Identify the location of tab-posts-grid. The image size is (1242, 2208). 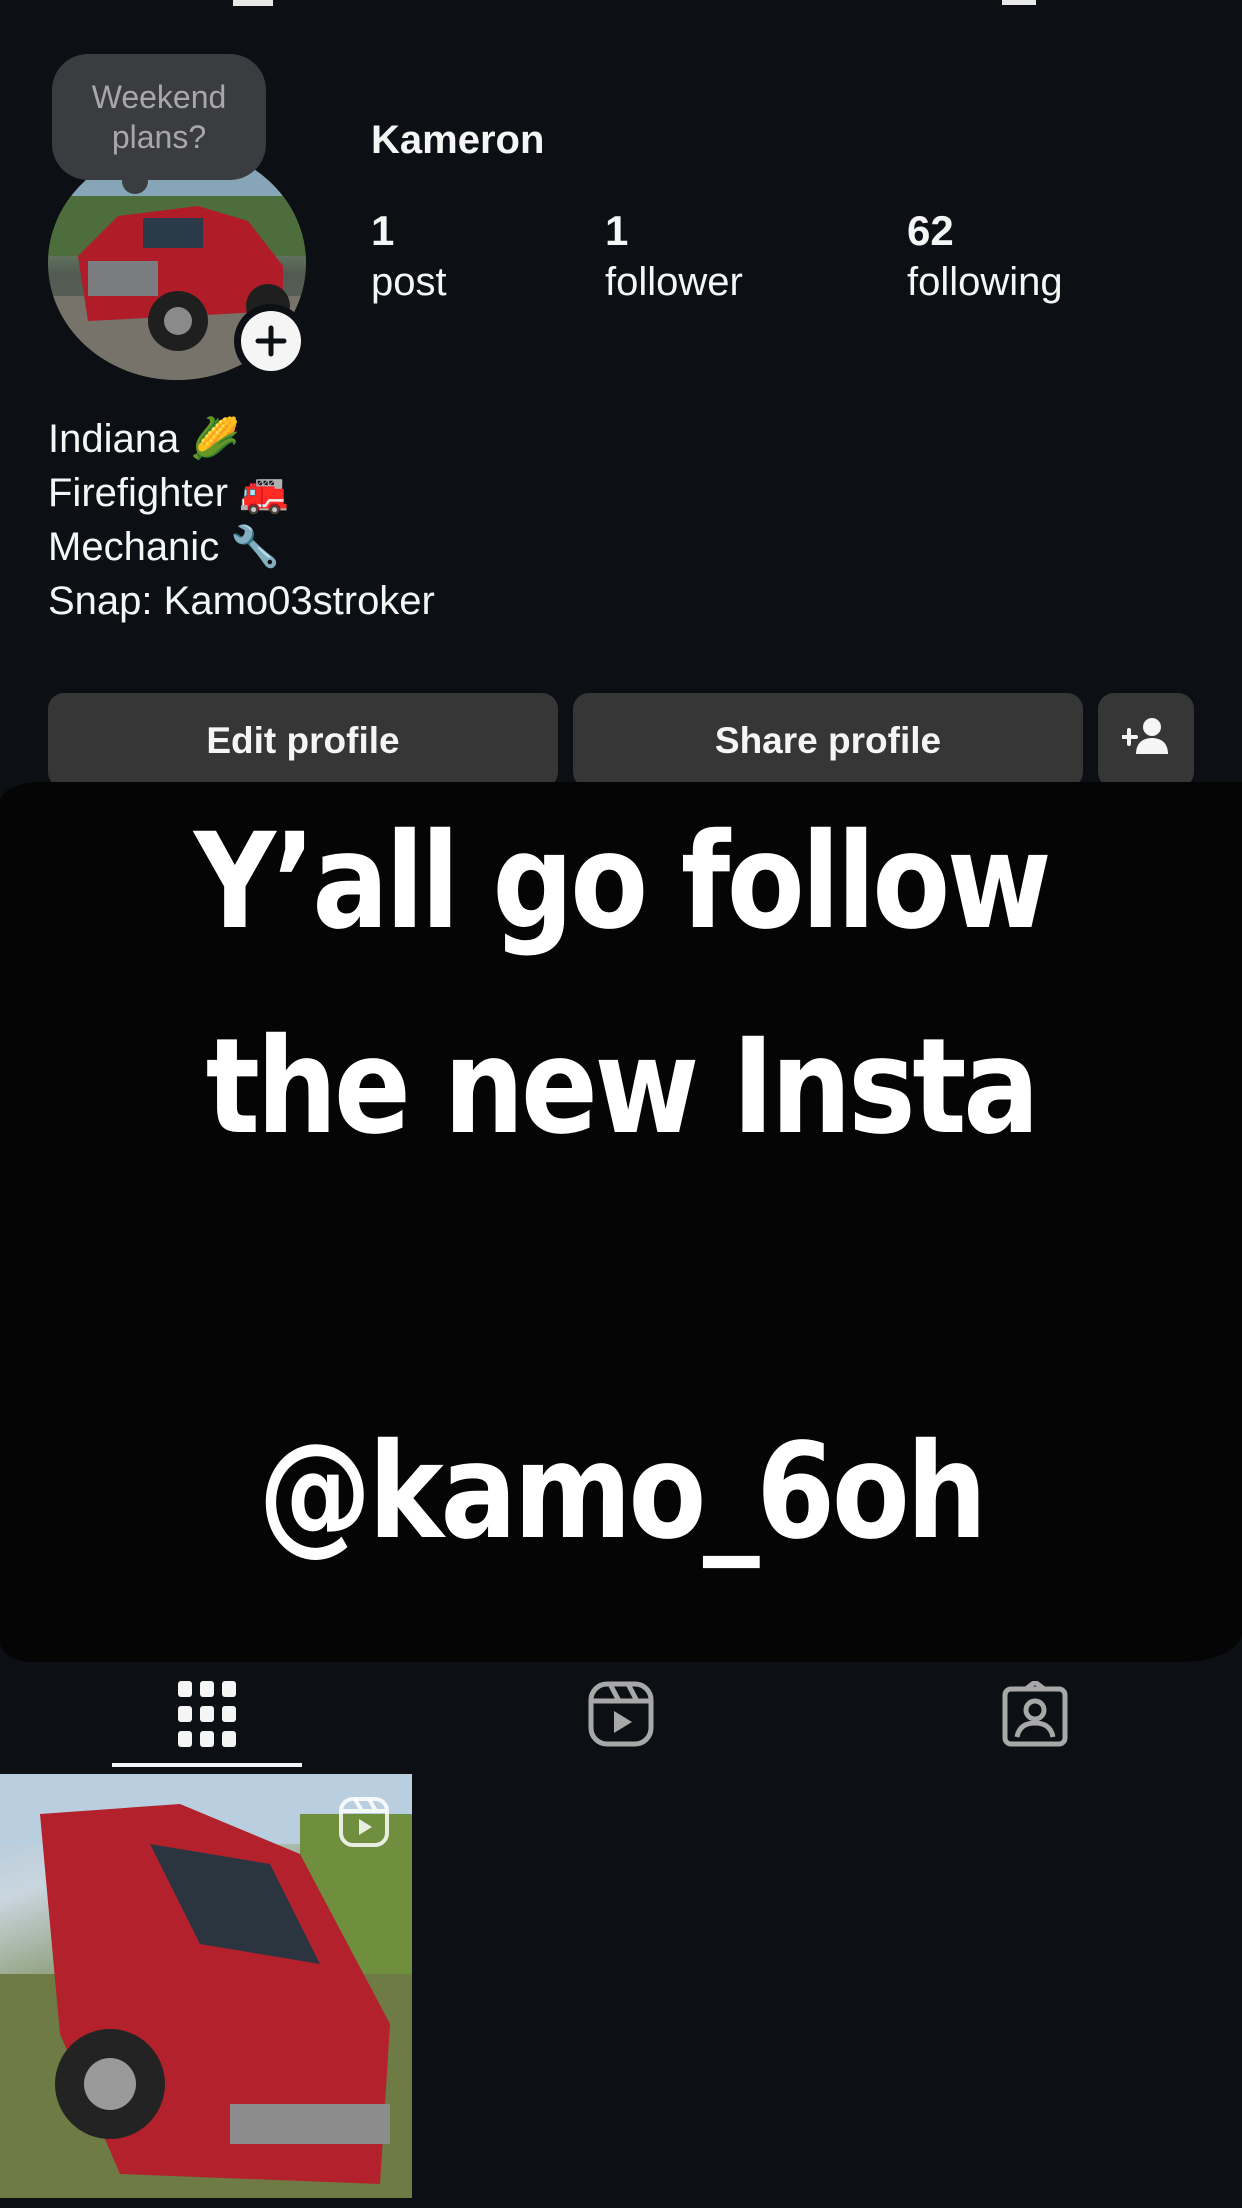
(207, 1716).